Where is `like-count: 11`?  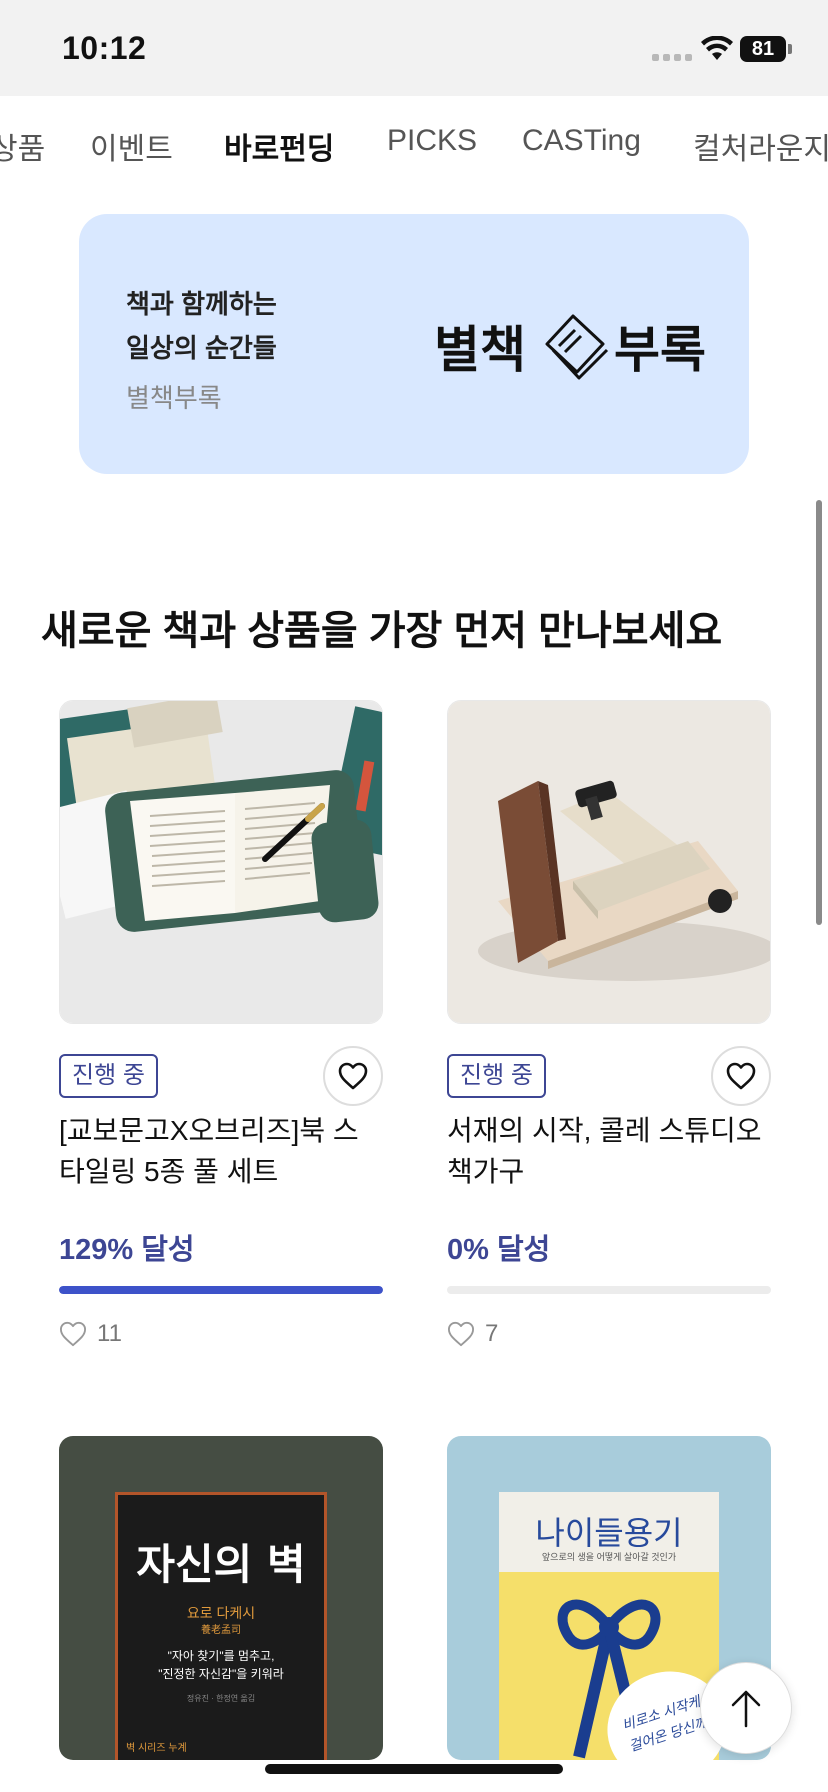
like-count: 11 is located at coordinates (90, 1334).